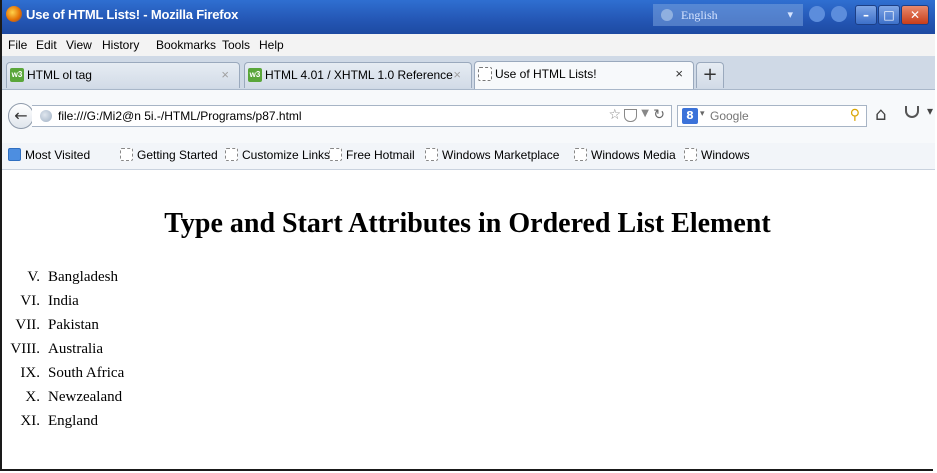  Describe the element at coordinates (30, 301) in the screenshot. I see `list-marker: VI.` at that location.